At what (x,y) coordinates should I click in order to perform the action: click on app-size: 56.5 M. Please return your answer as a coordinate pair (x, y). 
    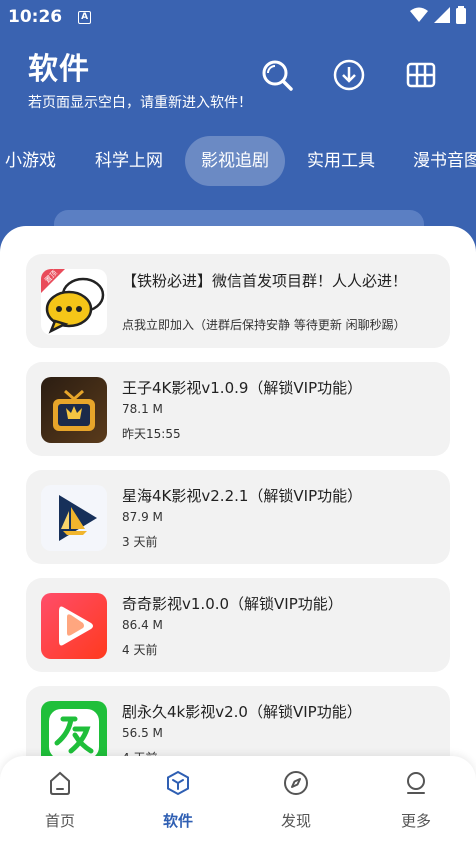
    Looking at the image, I should click on (142, 733).